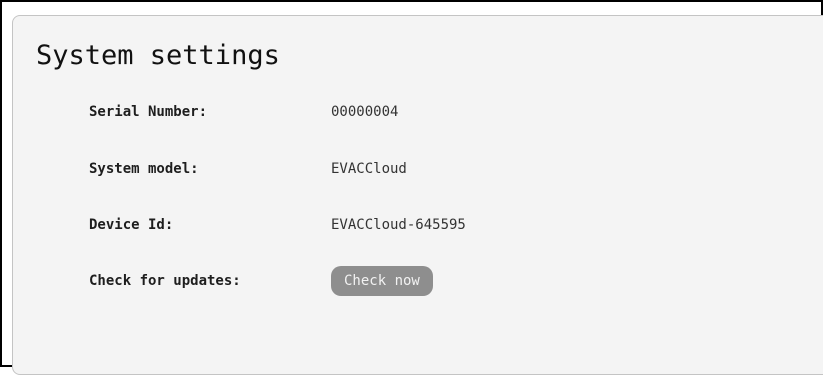 This screenshot has height=375, width=823. I want to click on serial-number-row: Serial Number: 00000004, so click(243, 112).